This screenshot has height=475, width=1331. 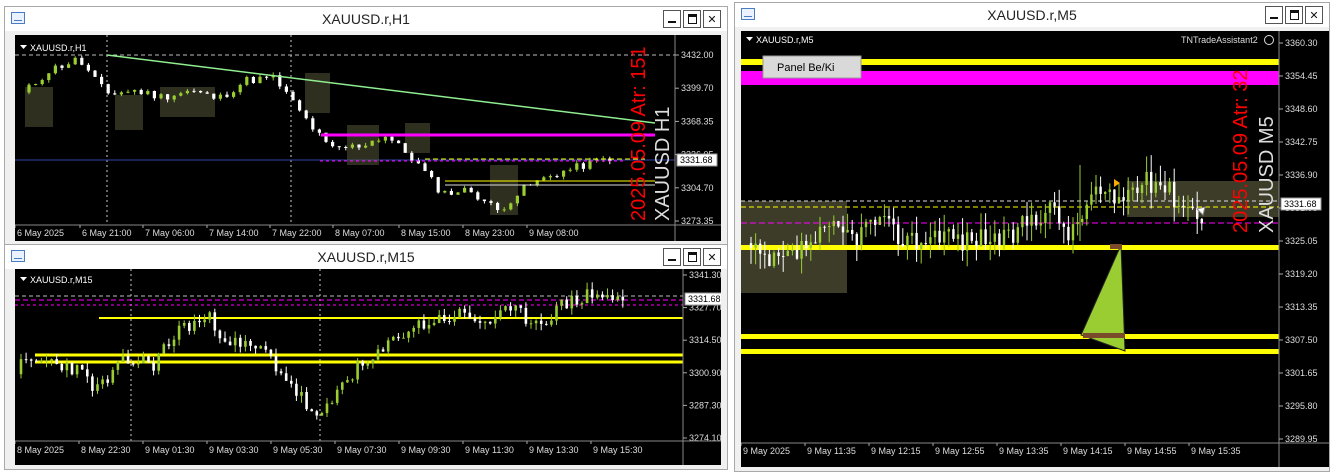 What do you see at coordinates (23, 47) in the screenshot?
I see `triangle-down-icon` at bounding box center [23, 47].